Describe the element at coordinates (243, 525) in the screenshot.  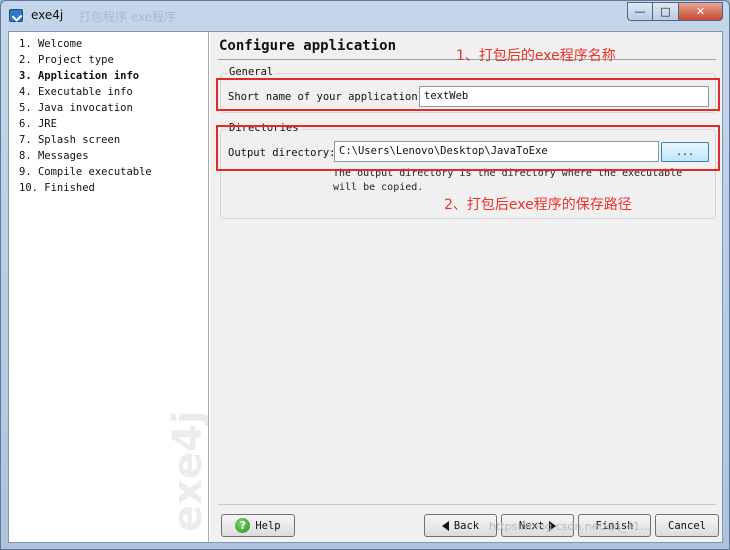
I see `help-icon: ?` at that location.